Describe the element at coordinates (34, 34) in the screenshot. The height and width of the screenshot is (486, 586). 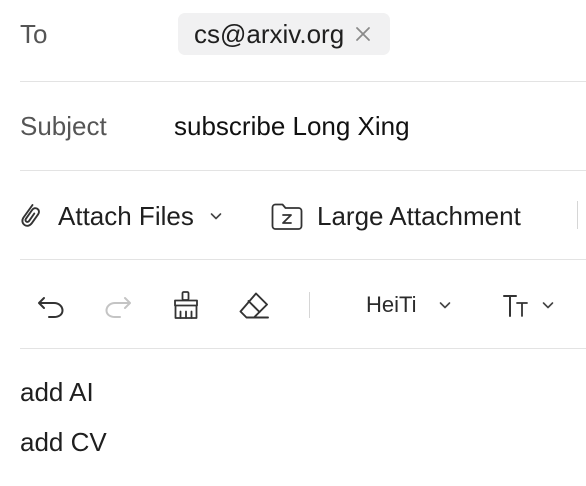
I see `to-label: To` at that location.